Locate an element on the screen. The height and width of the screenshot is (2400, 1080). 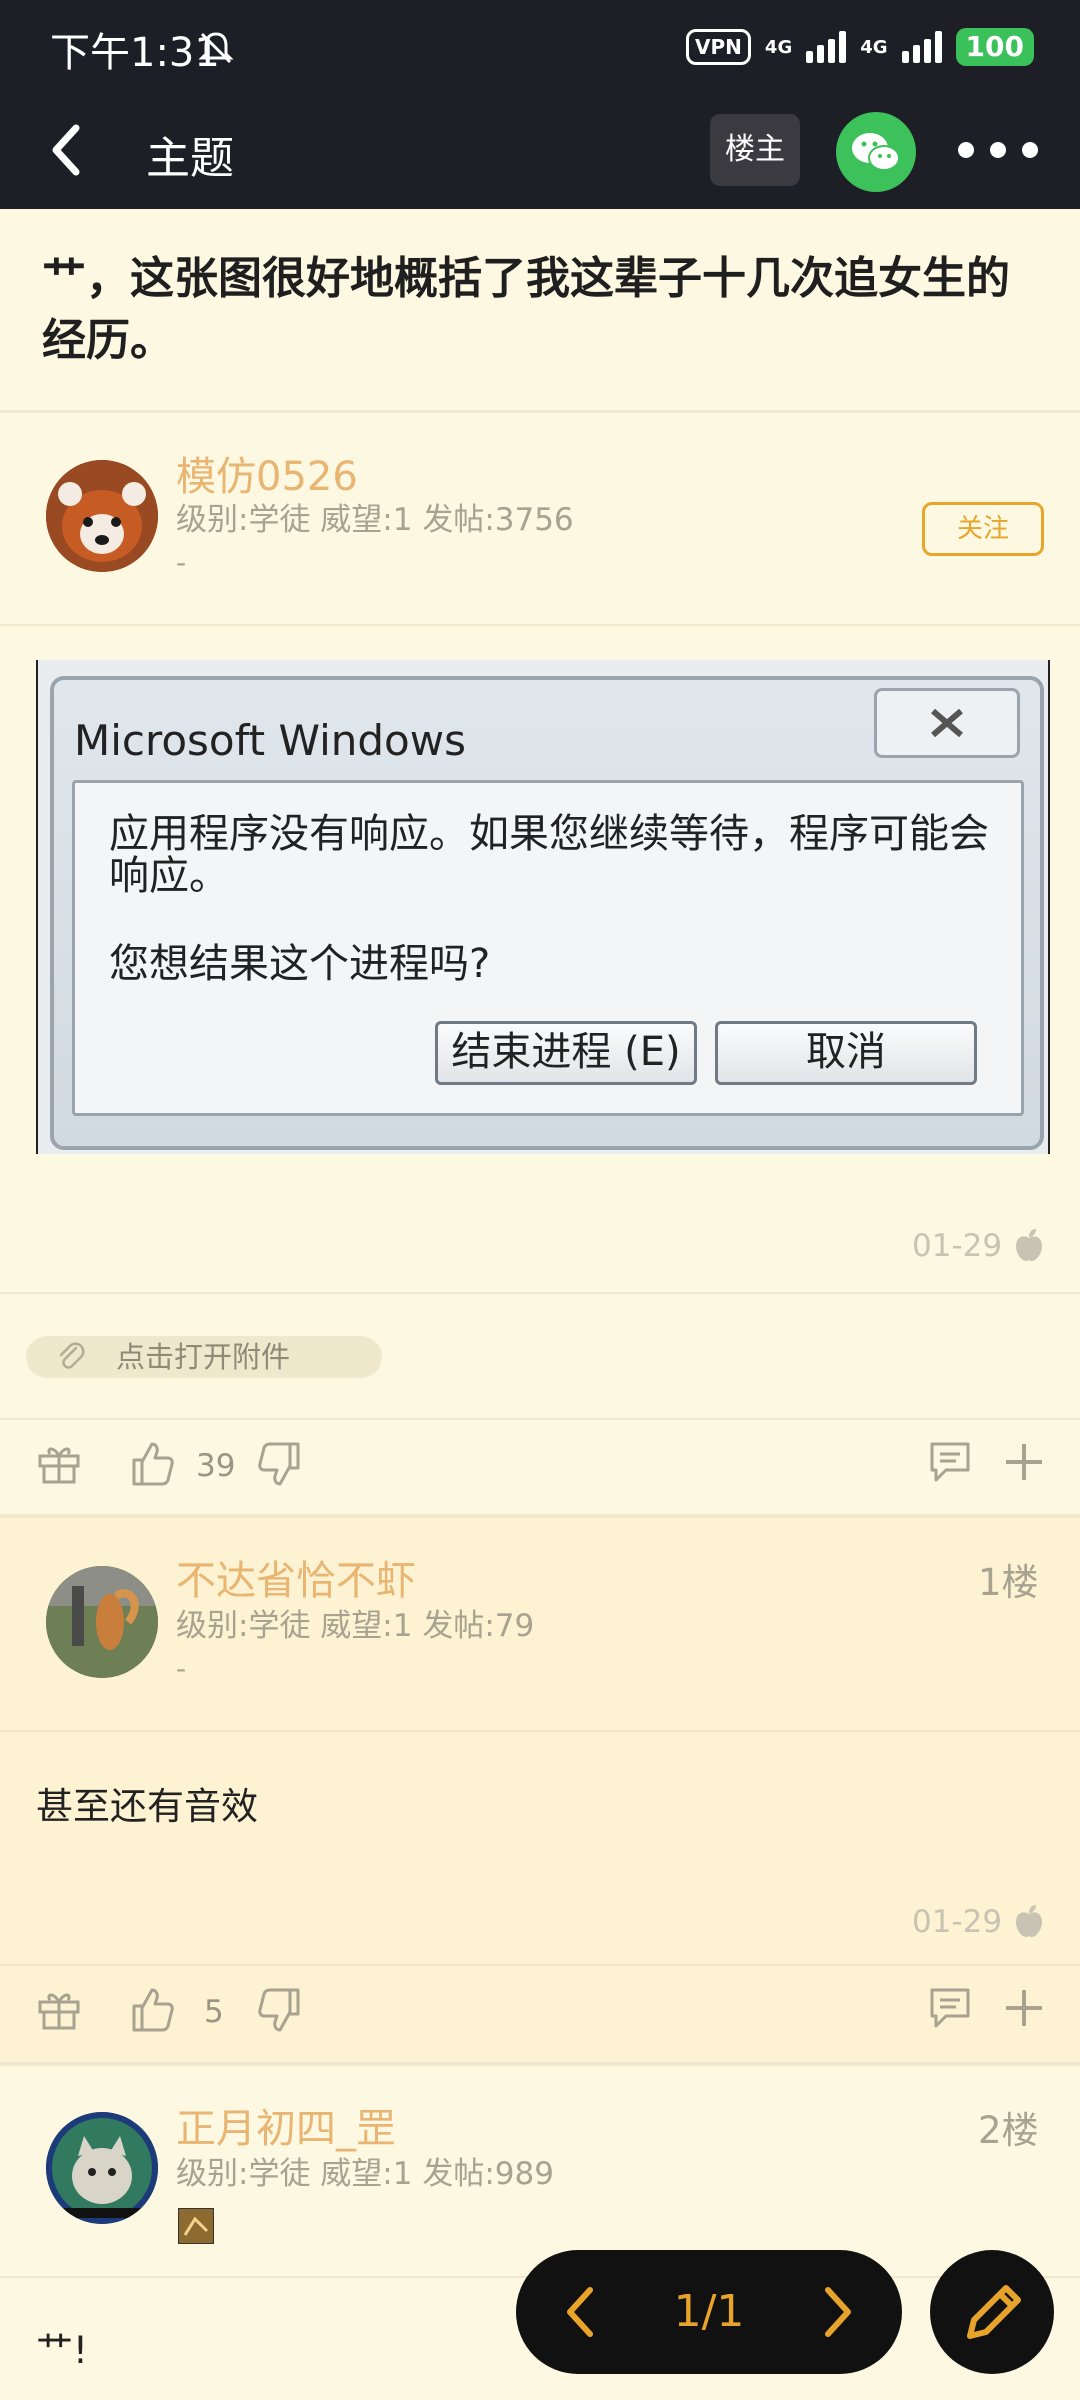
like-count: 39 is located at coordinates (216, 1466).